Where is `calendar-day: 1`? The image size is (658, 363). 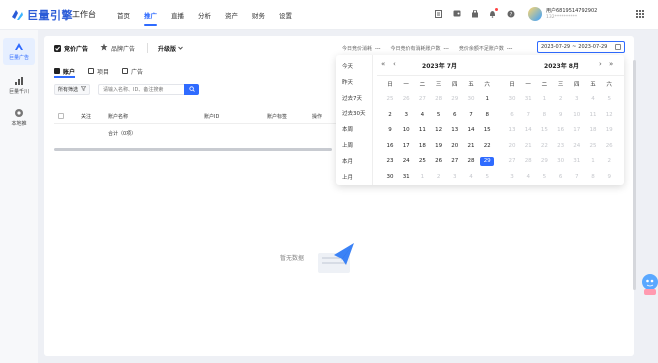
calendar-day: 1 is located at coordinates (487, 99).